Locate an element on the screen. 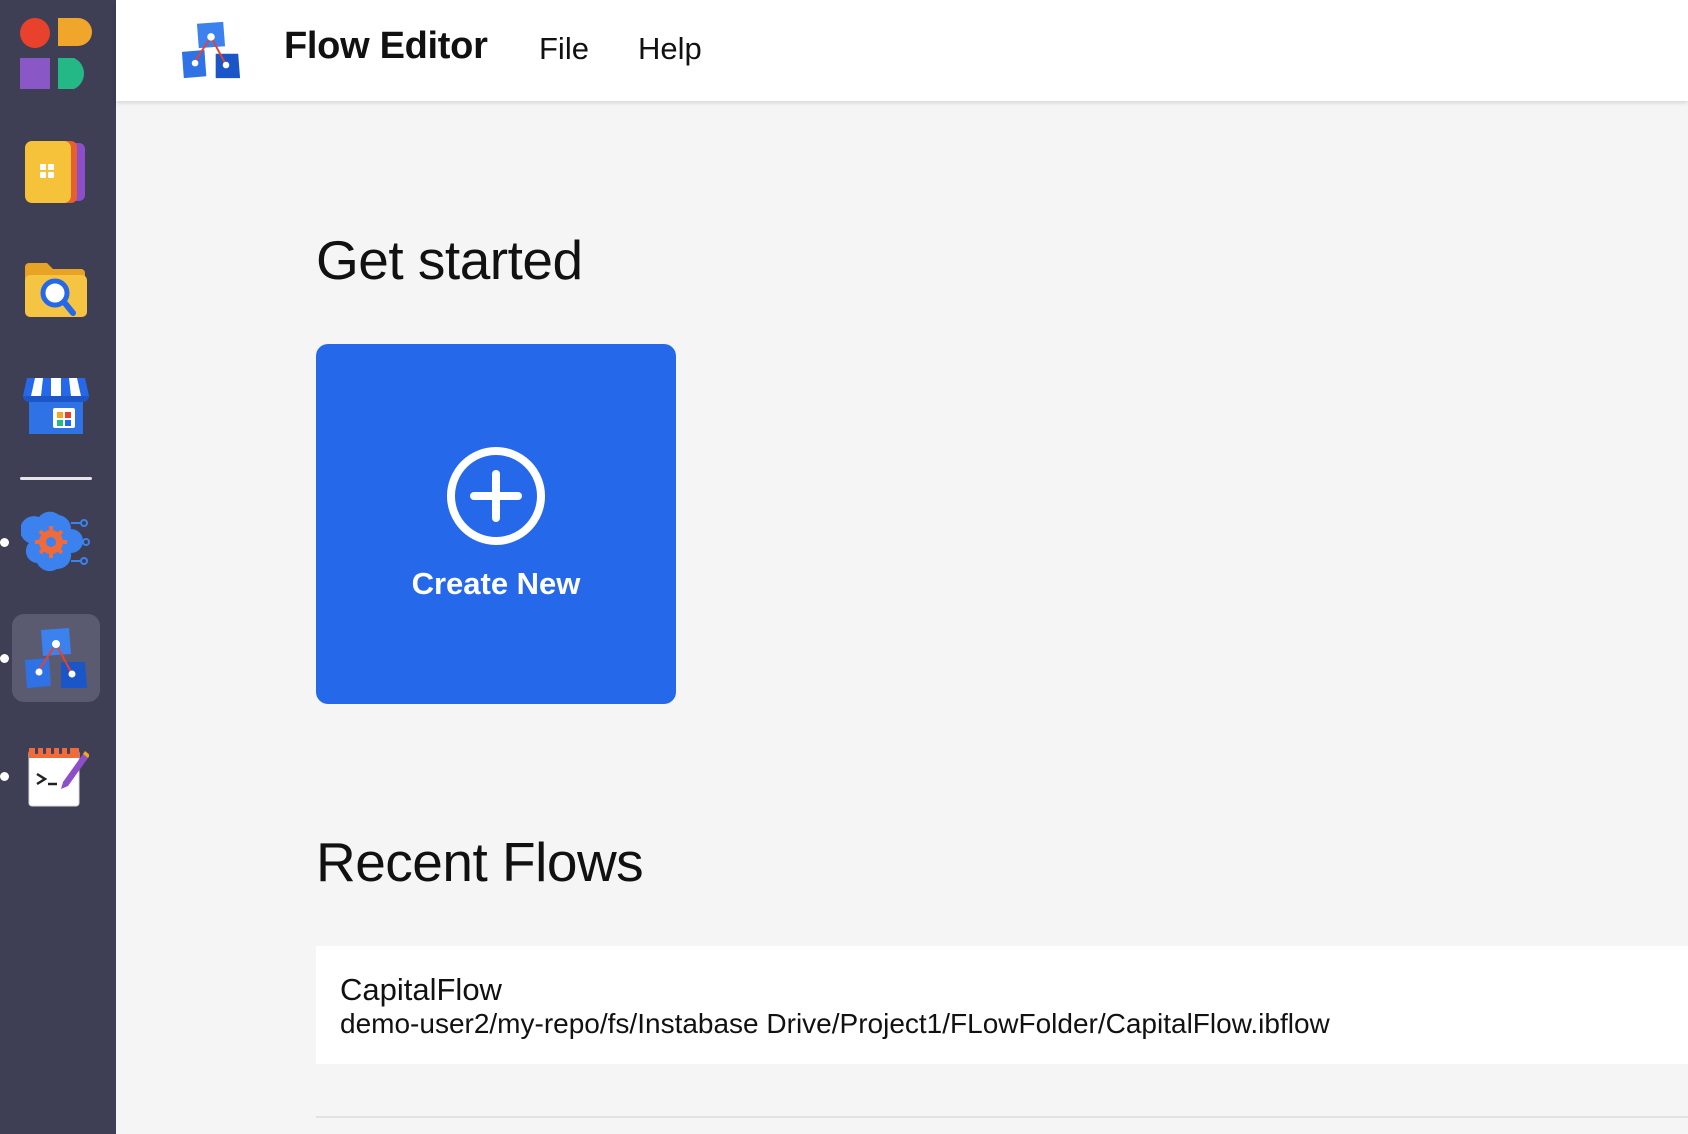 The image size is (1688, 1134). create-new-button: Create New is located at coordinates (496, 524).